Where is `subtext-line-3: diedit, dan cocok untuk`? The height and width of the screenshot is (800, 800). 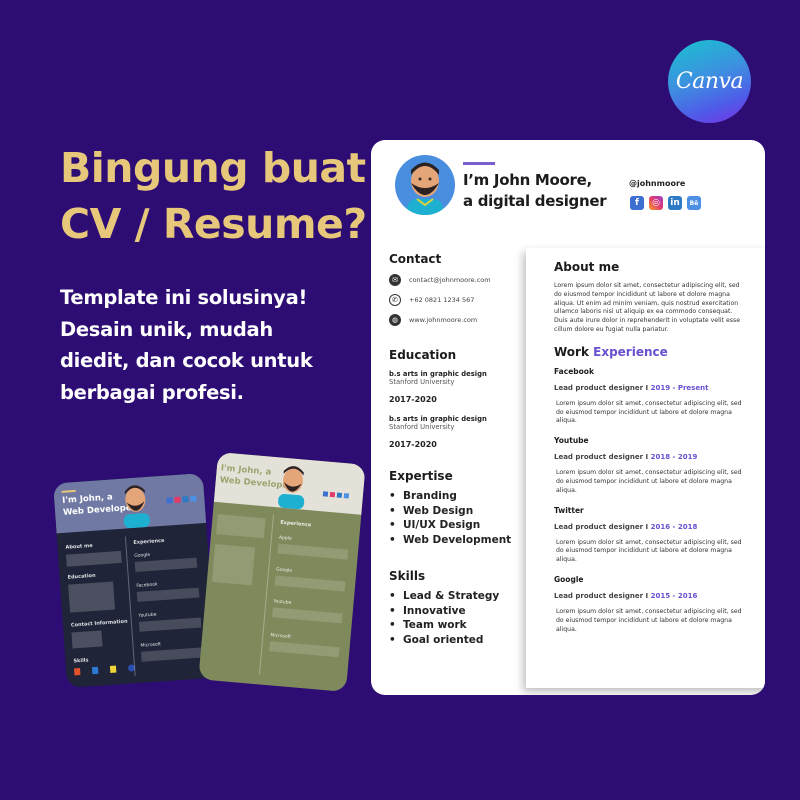 subtext-line-3: diedit, dan cocok untuk is located at coordinates (186, 360).